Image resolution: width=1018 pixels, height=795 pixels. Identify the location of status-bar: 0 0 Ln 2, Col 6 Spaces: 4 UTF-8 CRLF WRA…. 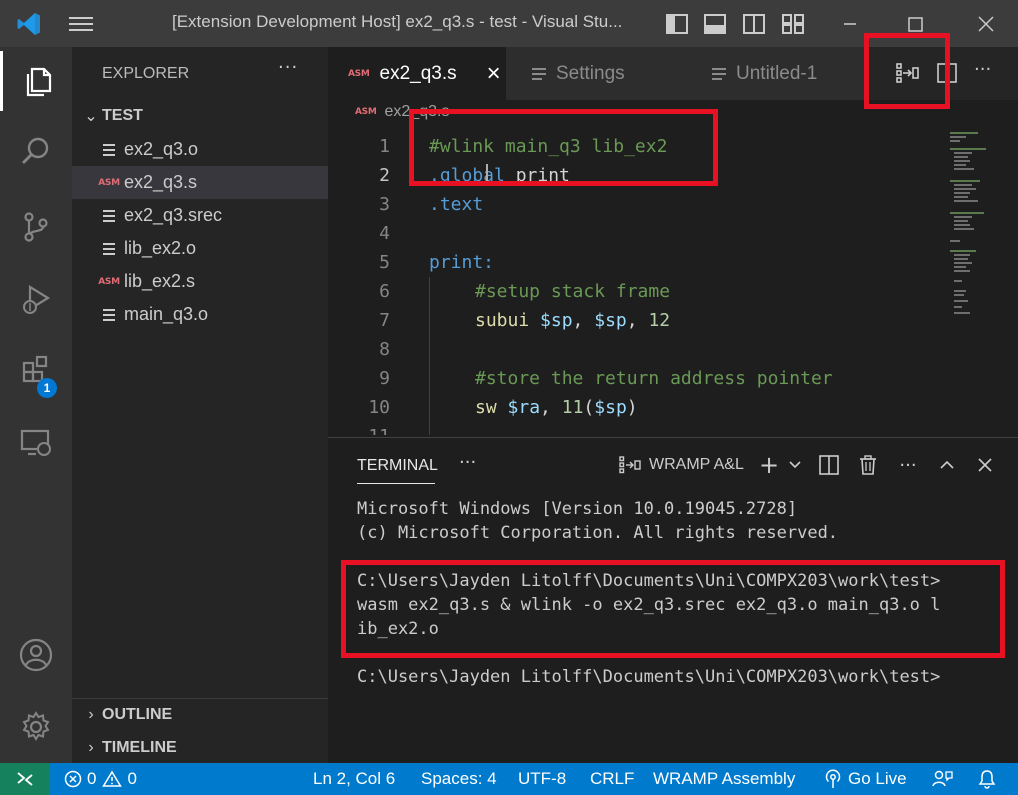
(509, 779).